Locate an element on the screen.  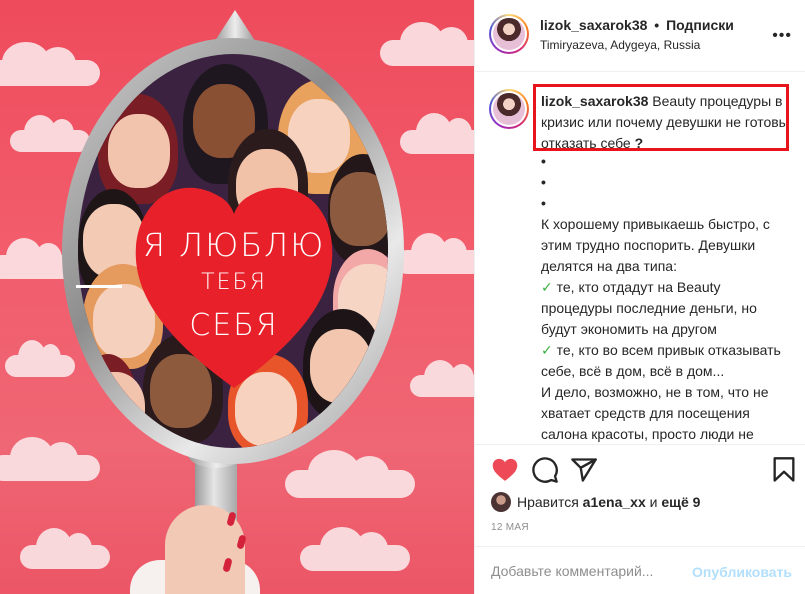
likes-others-link: ещё 9 is located at coordinates (680, 502).